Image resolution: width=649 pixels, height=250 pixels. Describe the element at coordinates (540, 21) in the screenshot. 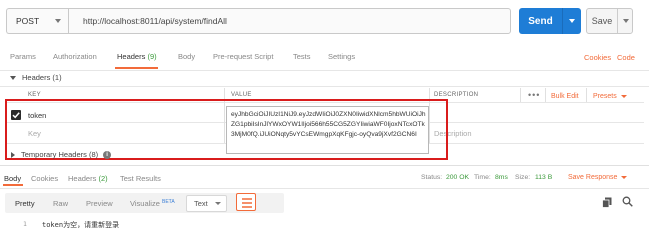

I see `send-label: Send` at that location.